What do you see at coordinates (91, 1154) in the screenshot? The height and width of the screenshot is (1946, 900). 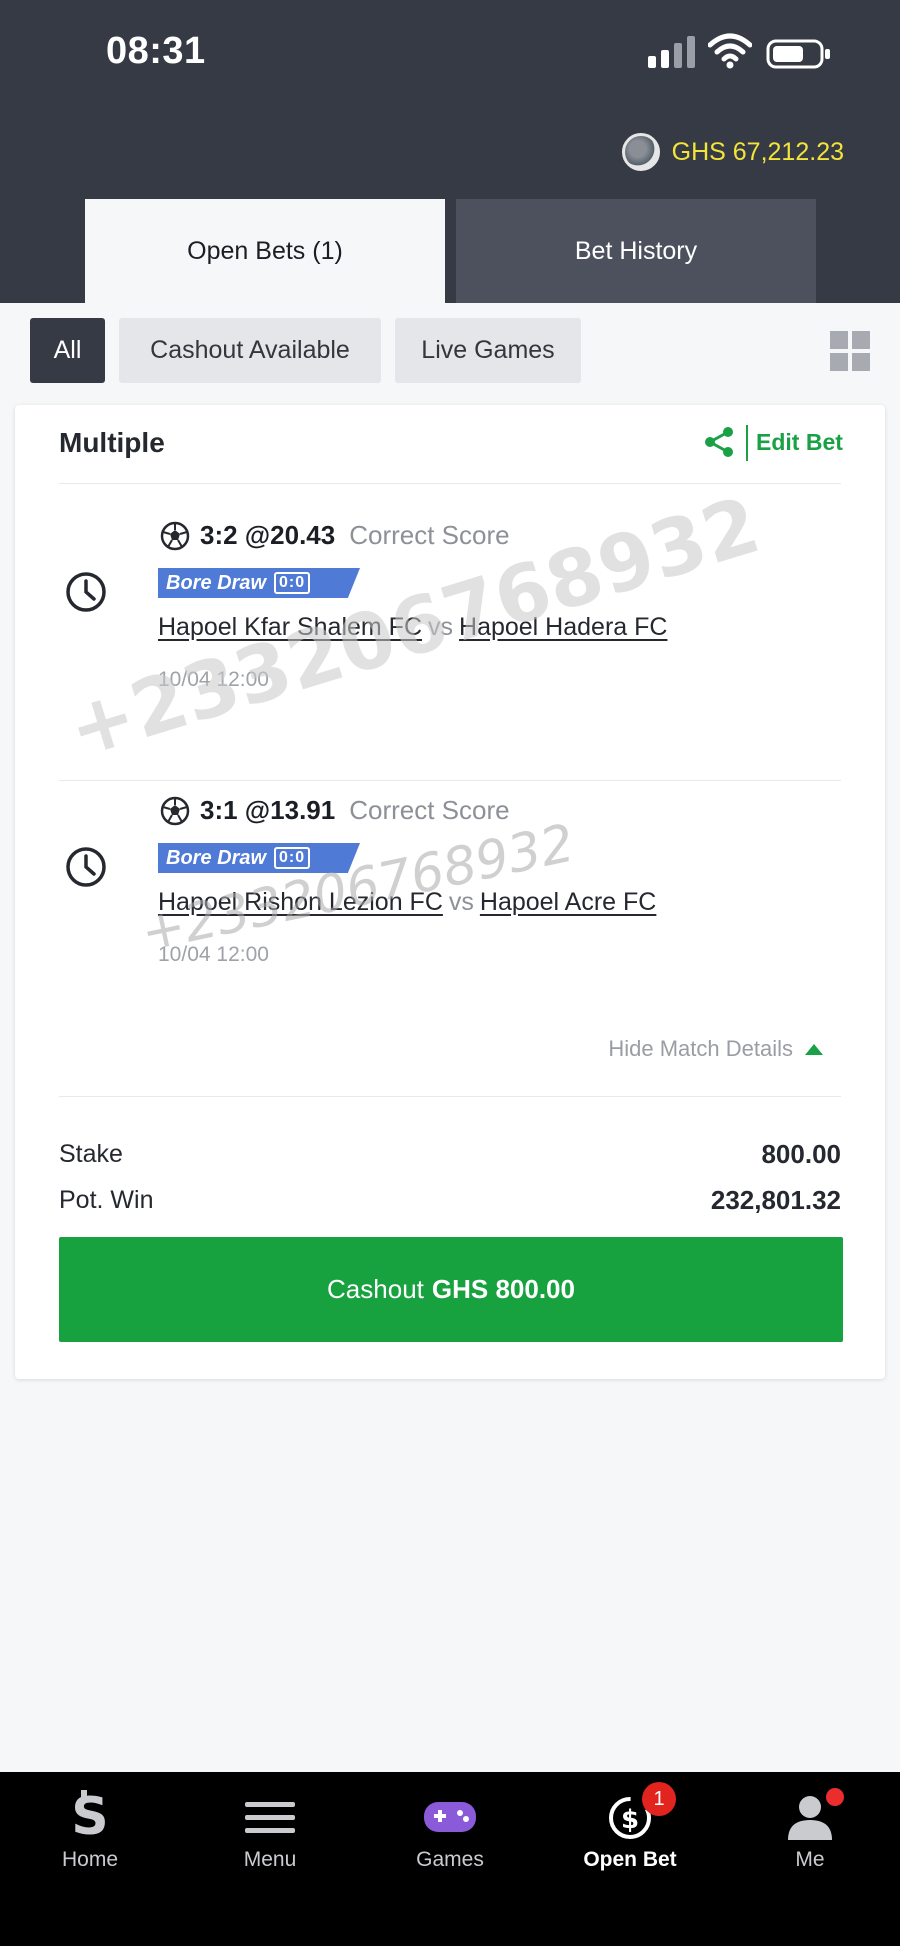 I see `stake-label: Stake` at bounding box center [91, 1154].